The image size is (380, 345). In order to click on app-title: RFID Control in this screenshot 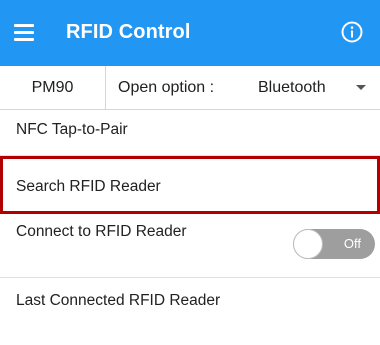, I will do `click(128, 32)`.